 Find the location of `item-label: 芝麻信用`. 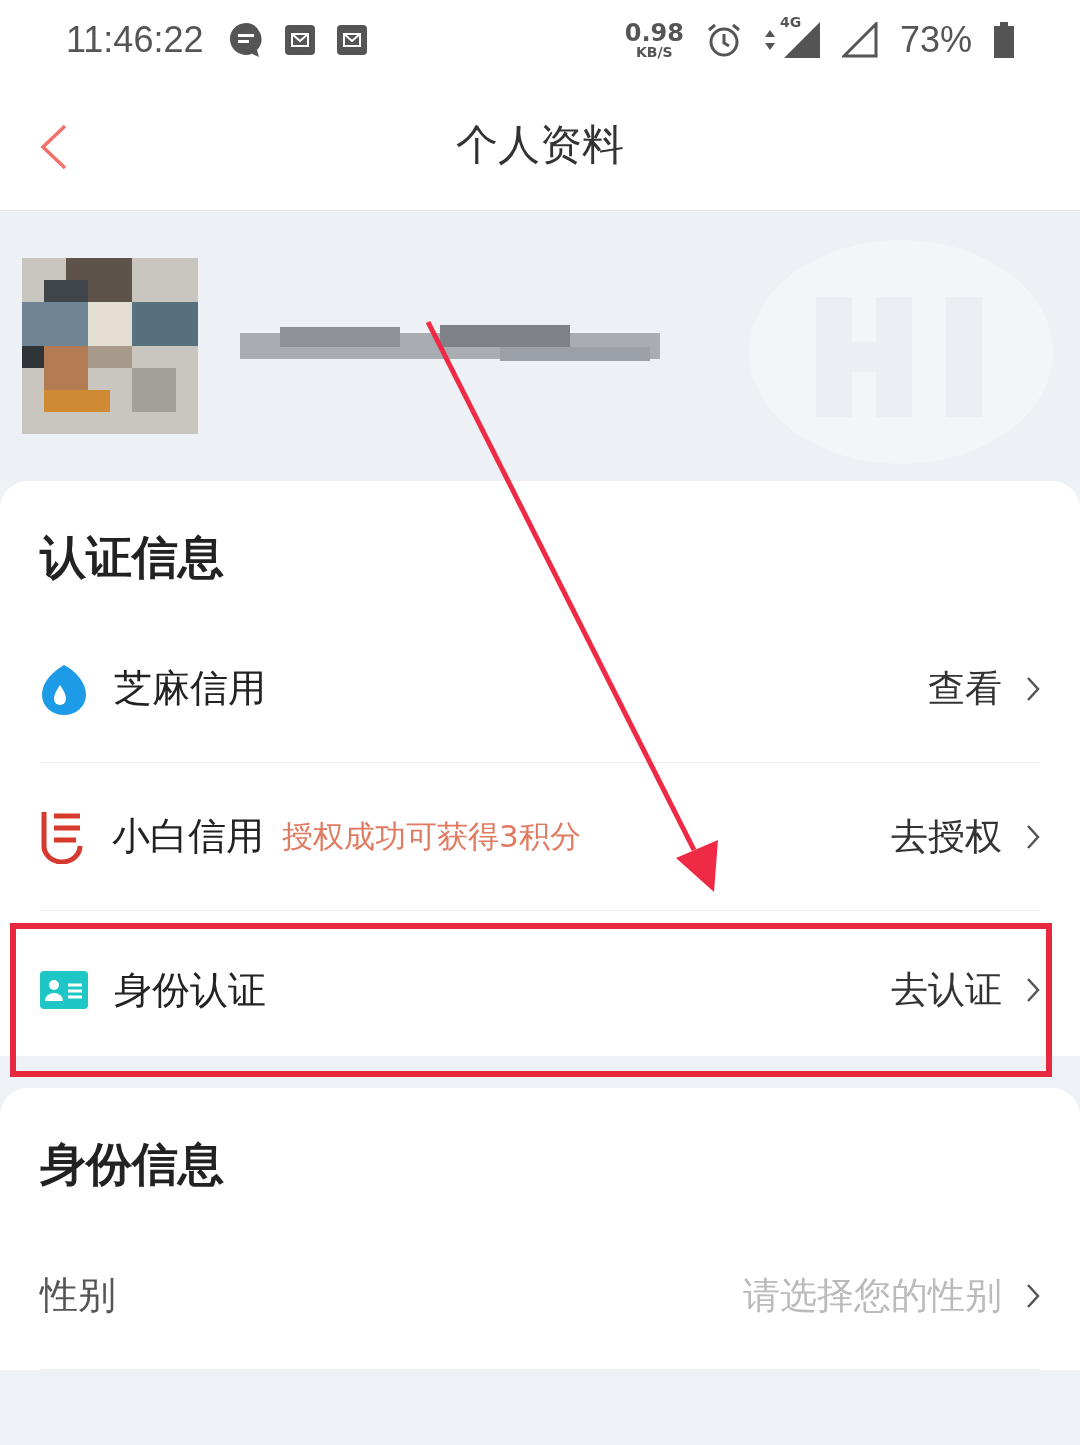

item-label: 芝麻信用 is located at coordinates (190, 688).